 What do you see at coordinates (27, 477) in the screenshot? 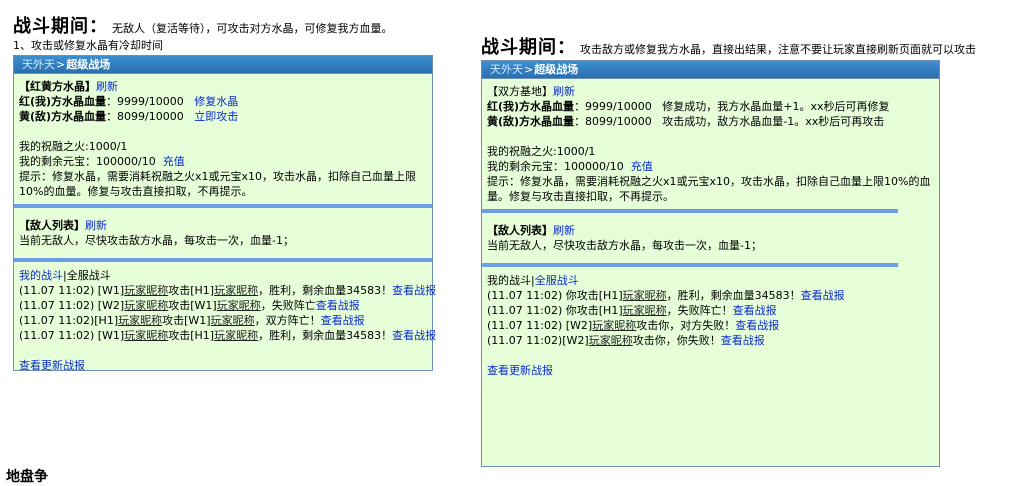
I see `next-section-heading-fragment: 地盘争` at bounding box center [27, 477].